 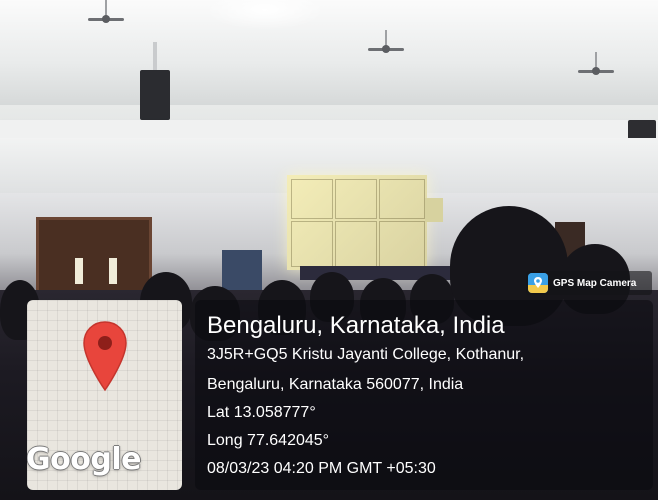 I want to click on longitude: Long 77.642045°, so click(x=268, y=440).